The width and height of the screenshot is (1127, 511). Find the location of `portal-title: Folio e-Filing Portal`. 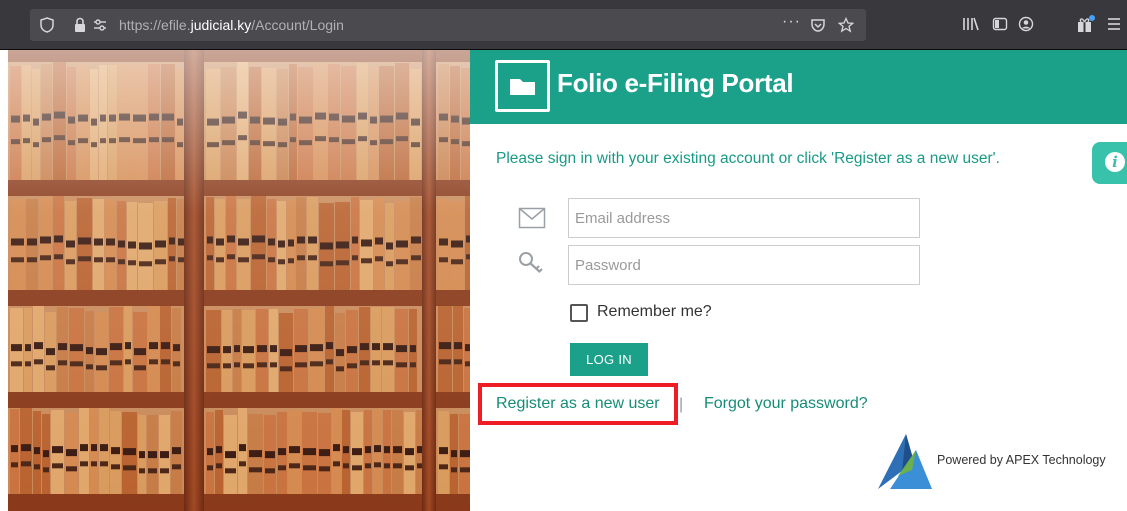

portal-title: Folio e-Filing Portal is located at coordinates (675, 83).